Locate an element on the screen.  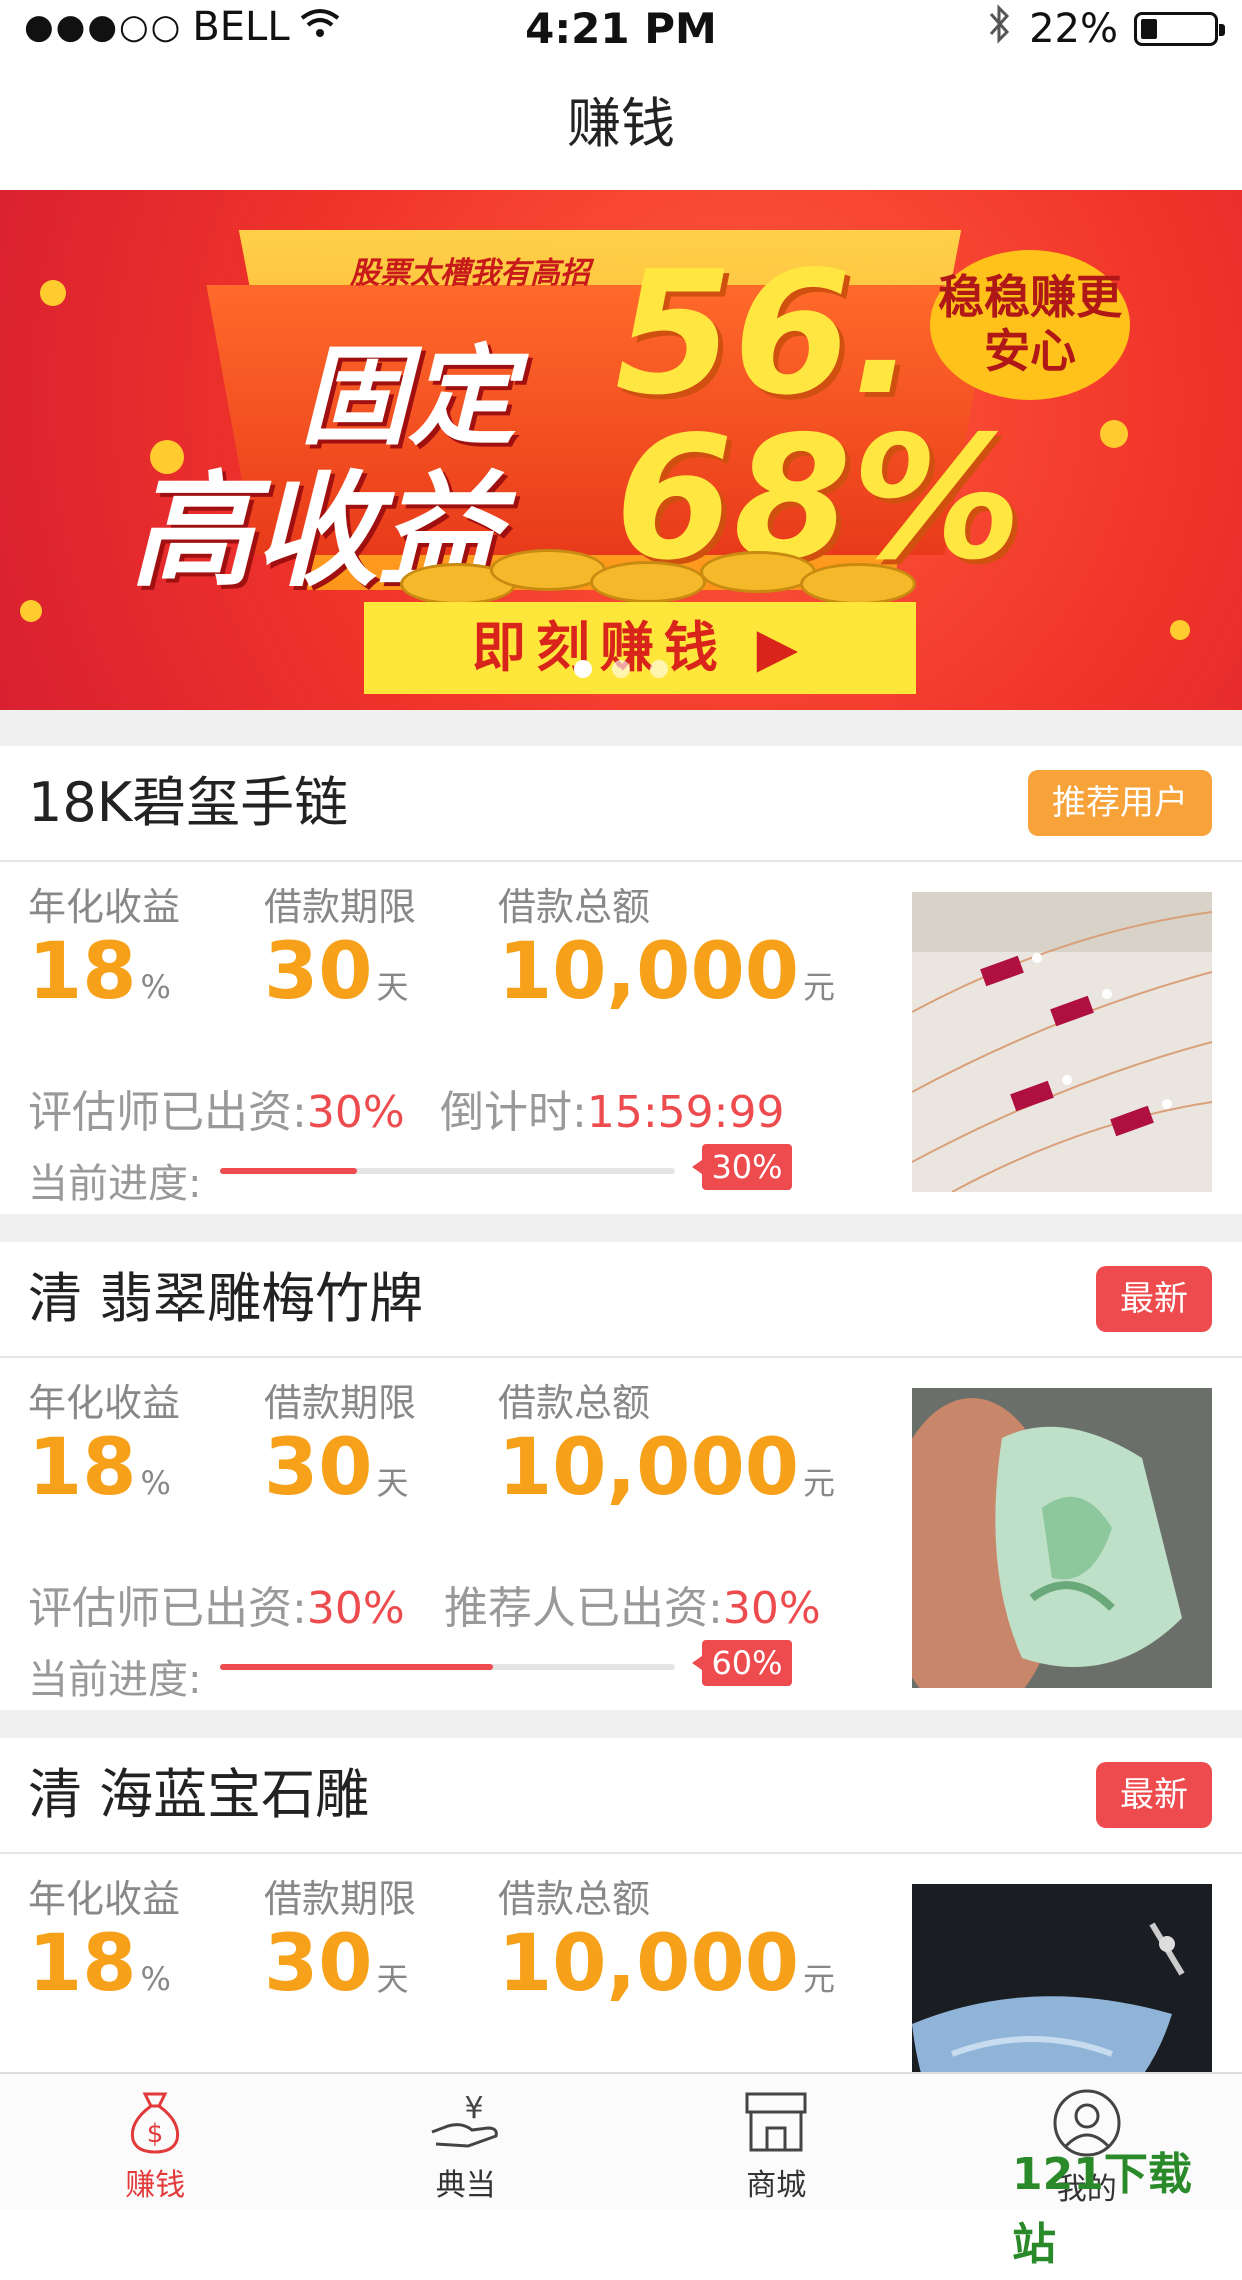
hand-yen-icon: ¥ is located at coordinates (466, 2121).